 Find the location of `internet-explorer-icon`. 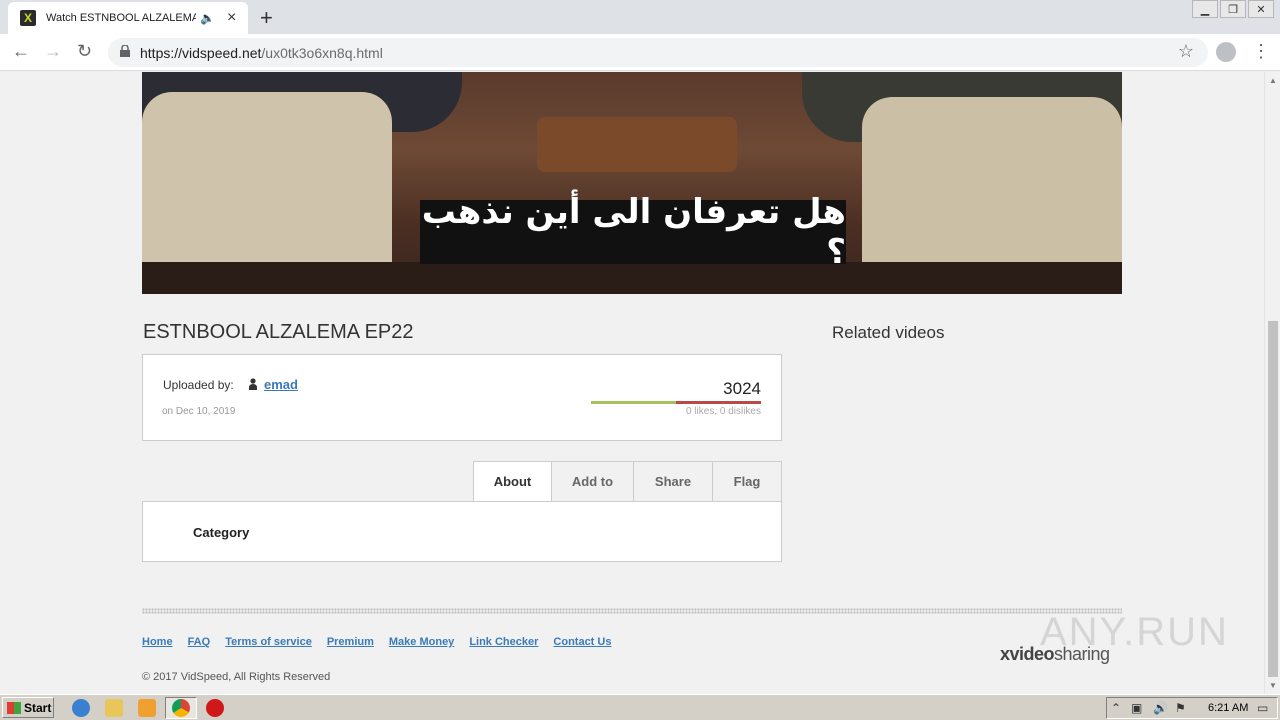

internet-explorer-icon is located at coordinates (81, 708).